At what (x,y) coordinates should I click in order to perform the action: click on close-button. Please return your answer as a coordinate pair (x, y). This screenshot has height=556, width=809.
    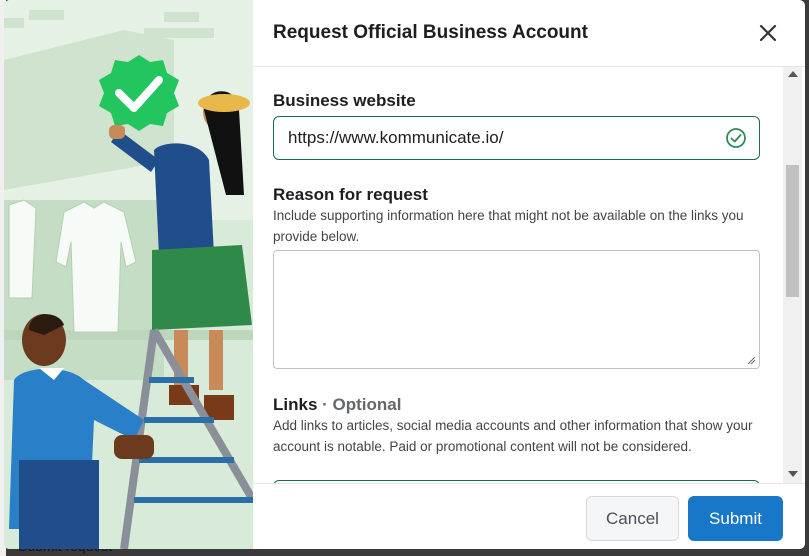
    Looking at the image, I should click on (768, 33).